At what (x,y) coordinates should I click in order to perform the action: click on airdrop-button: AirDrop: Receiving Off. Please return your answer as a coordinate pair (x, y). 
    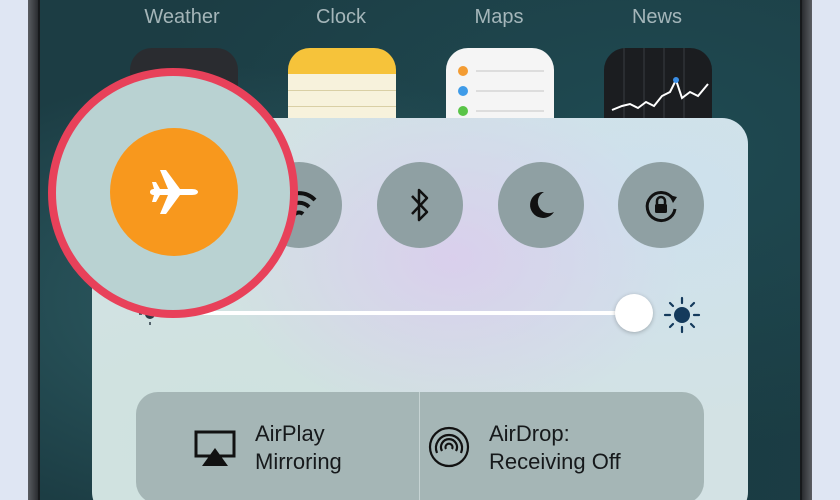
    Looking at the image, I should click on (562, 446).